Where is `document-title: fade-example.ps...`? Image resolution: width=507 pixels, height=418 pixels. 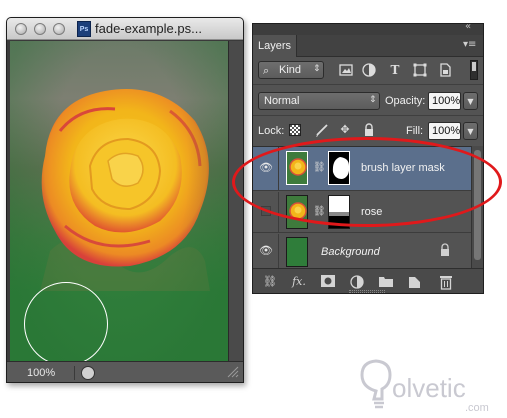
document-title: fade-example.ps... is located at coordinates (148, 28).